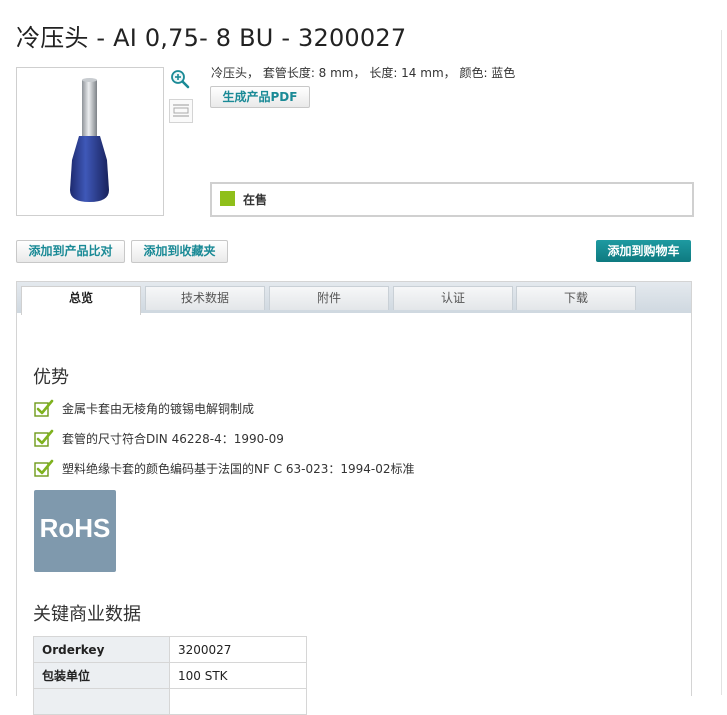 The width and height of the screenshot is (727, 715). I want to click on tab-accessories: 附件, so click(329, 298).